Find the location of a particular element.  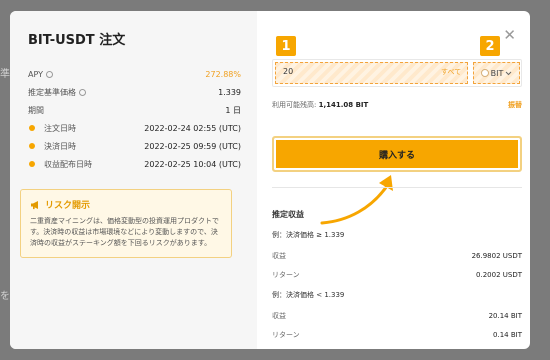

reference-price-label: 推定基準価格 is located at coordinates (52, 92).